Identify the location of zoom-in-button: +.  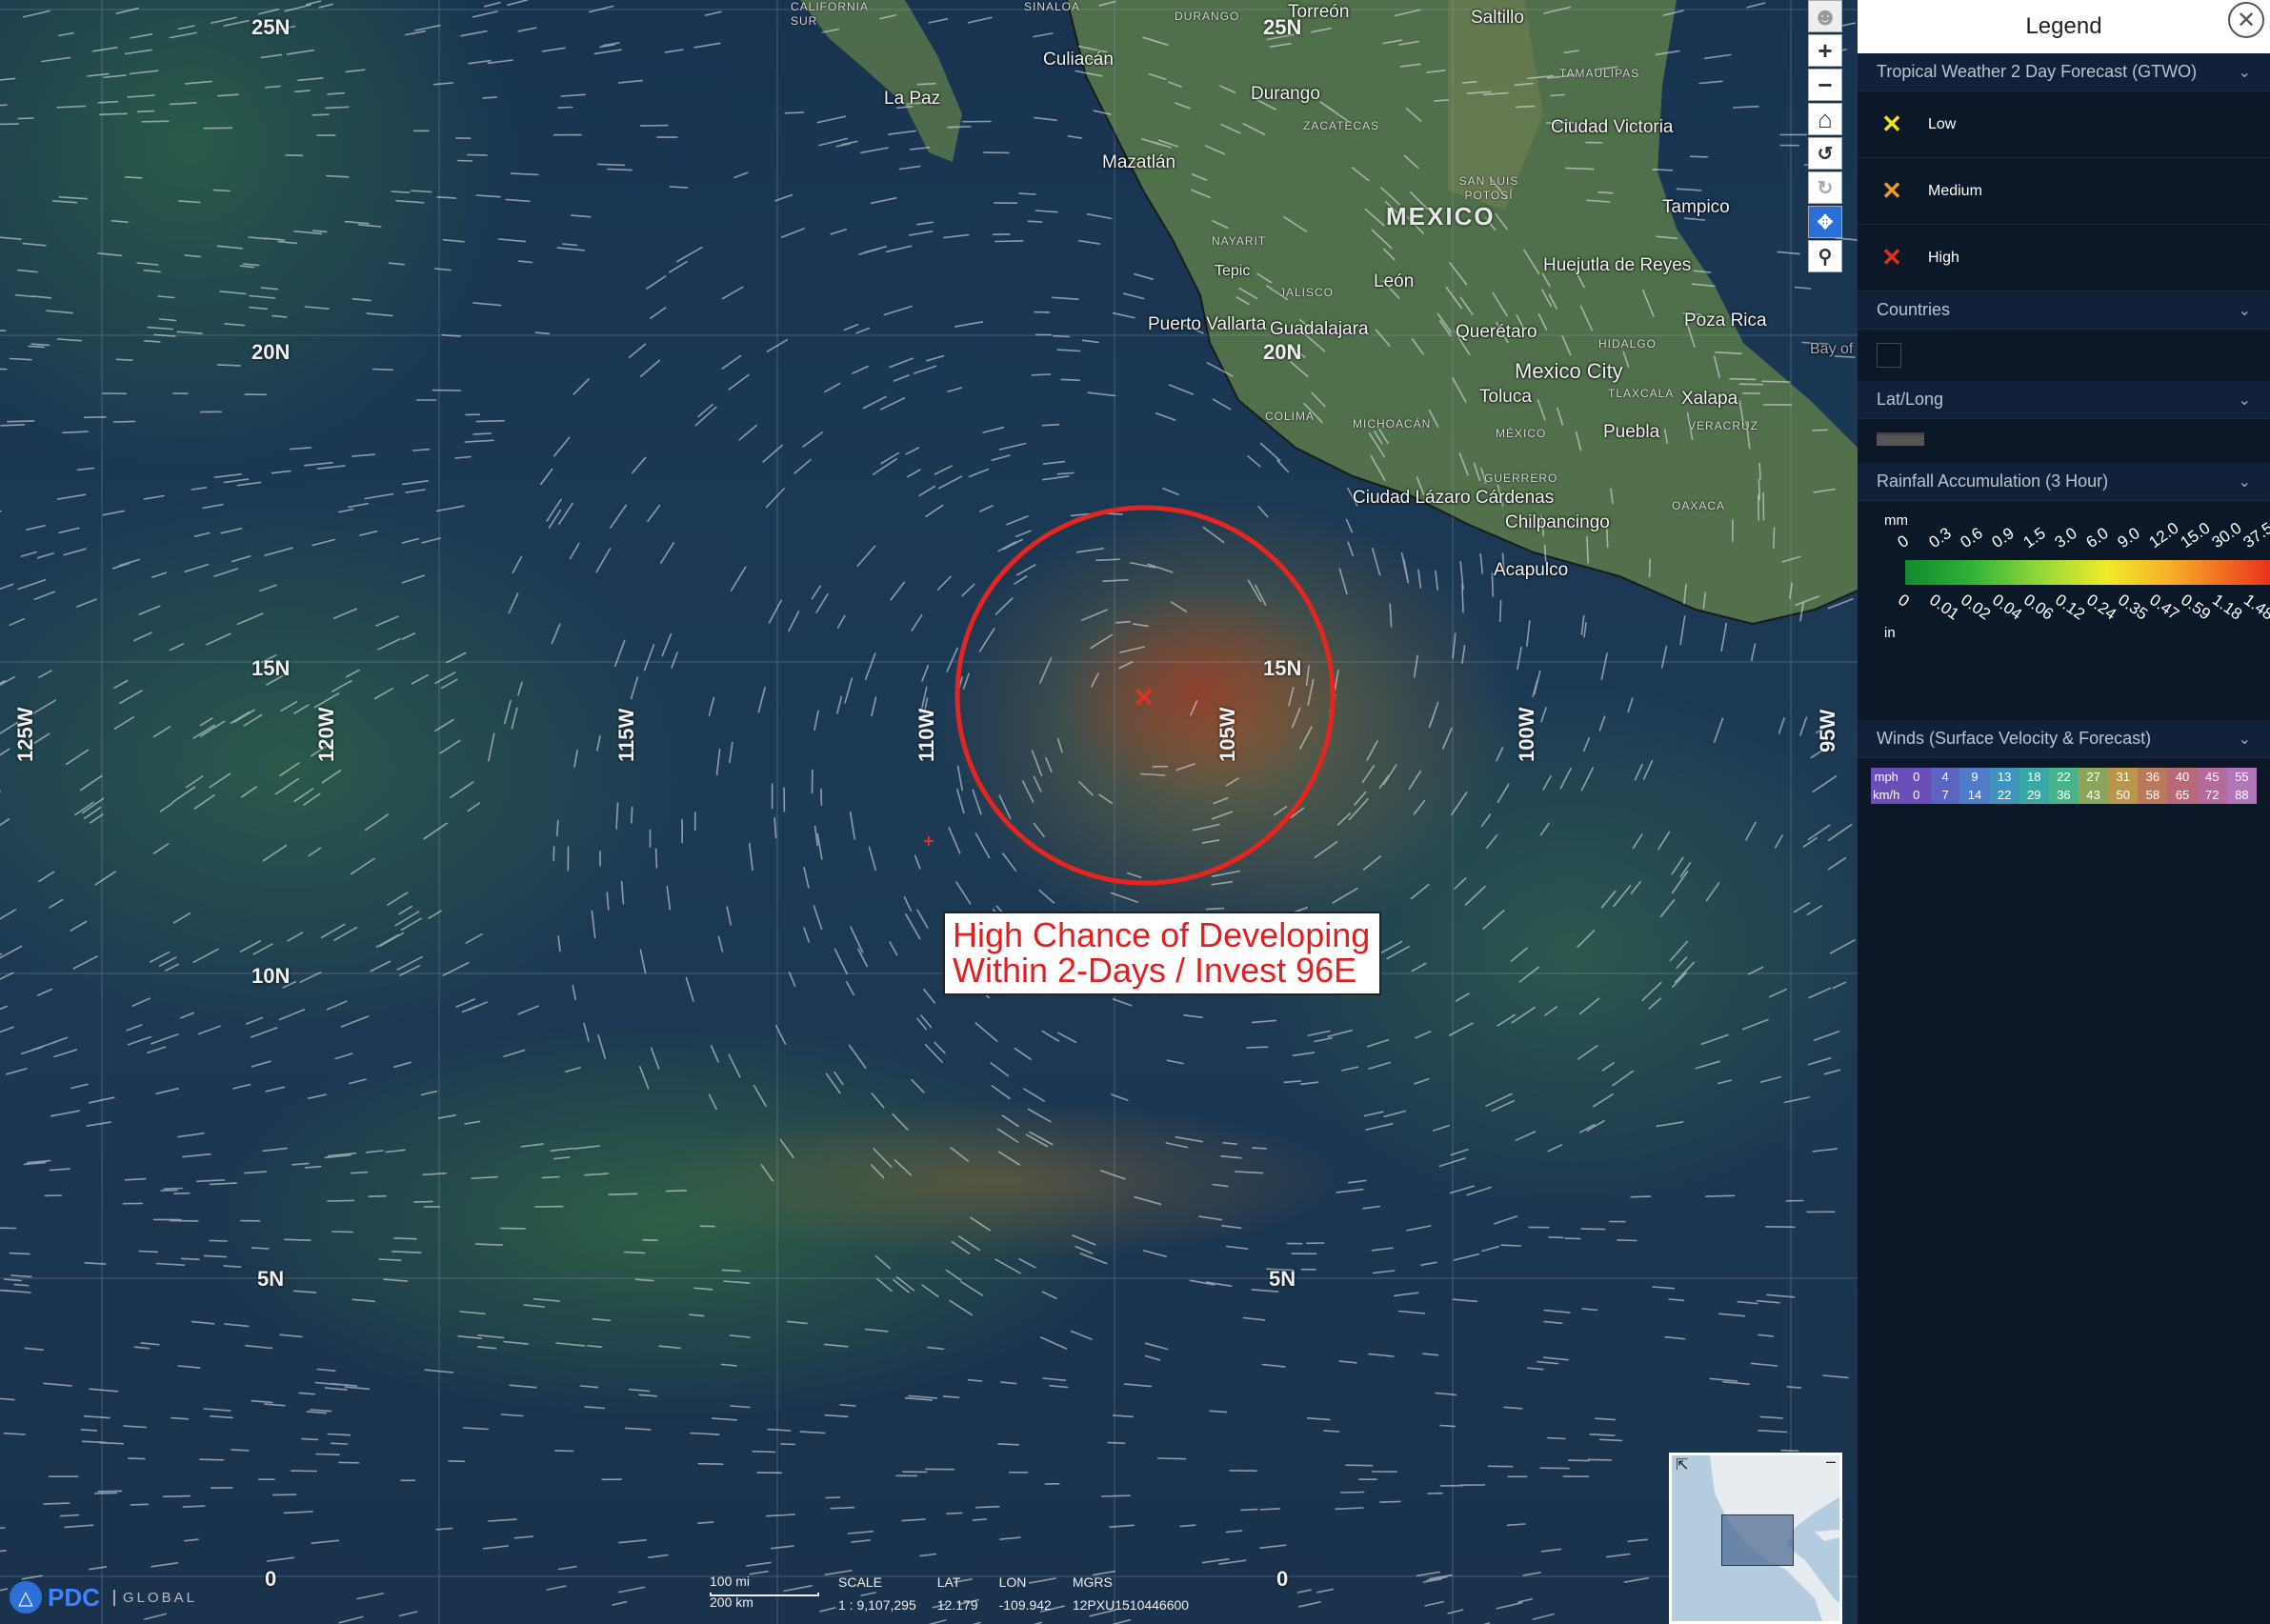
(1825, 50).